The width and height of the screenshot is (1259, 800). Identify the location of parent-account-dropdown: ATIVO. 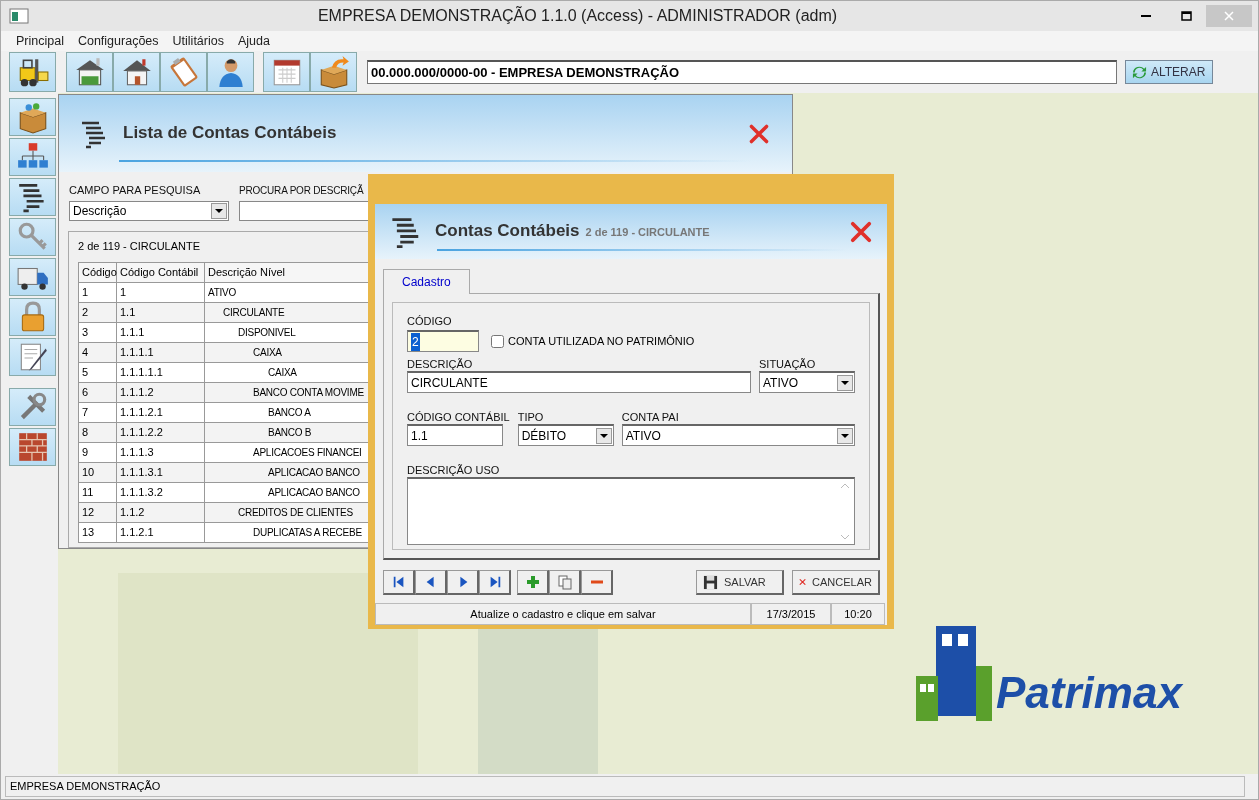
(738, 435).